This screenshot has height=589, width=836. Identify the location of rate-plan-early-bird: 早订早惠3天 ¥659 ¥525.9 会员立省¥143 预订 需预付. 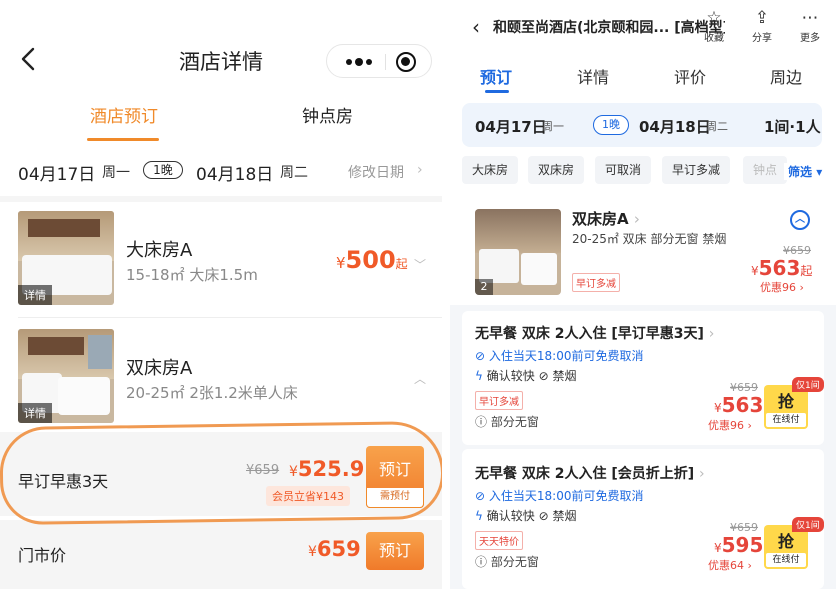
(221, 474).